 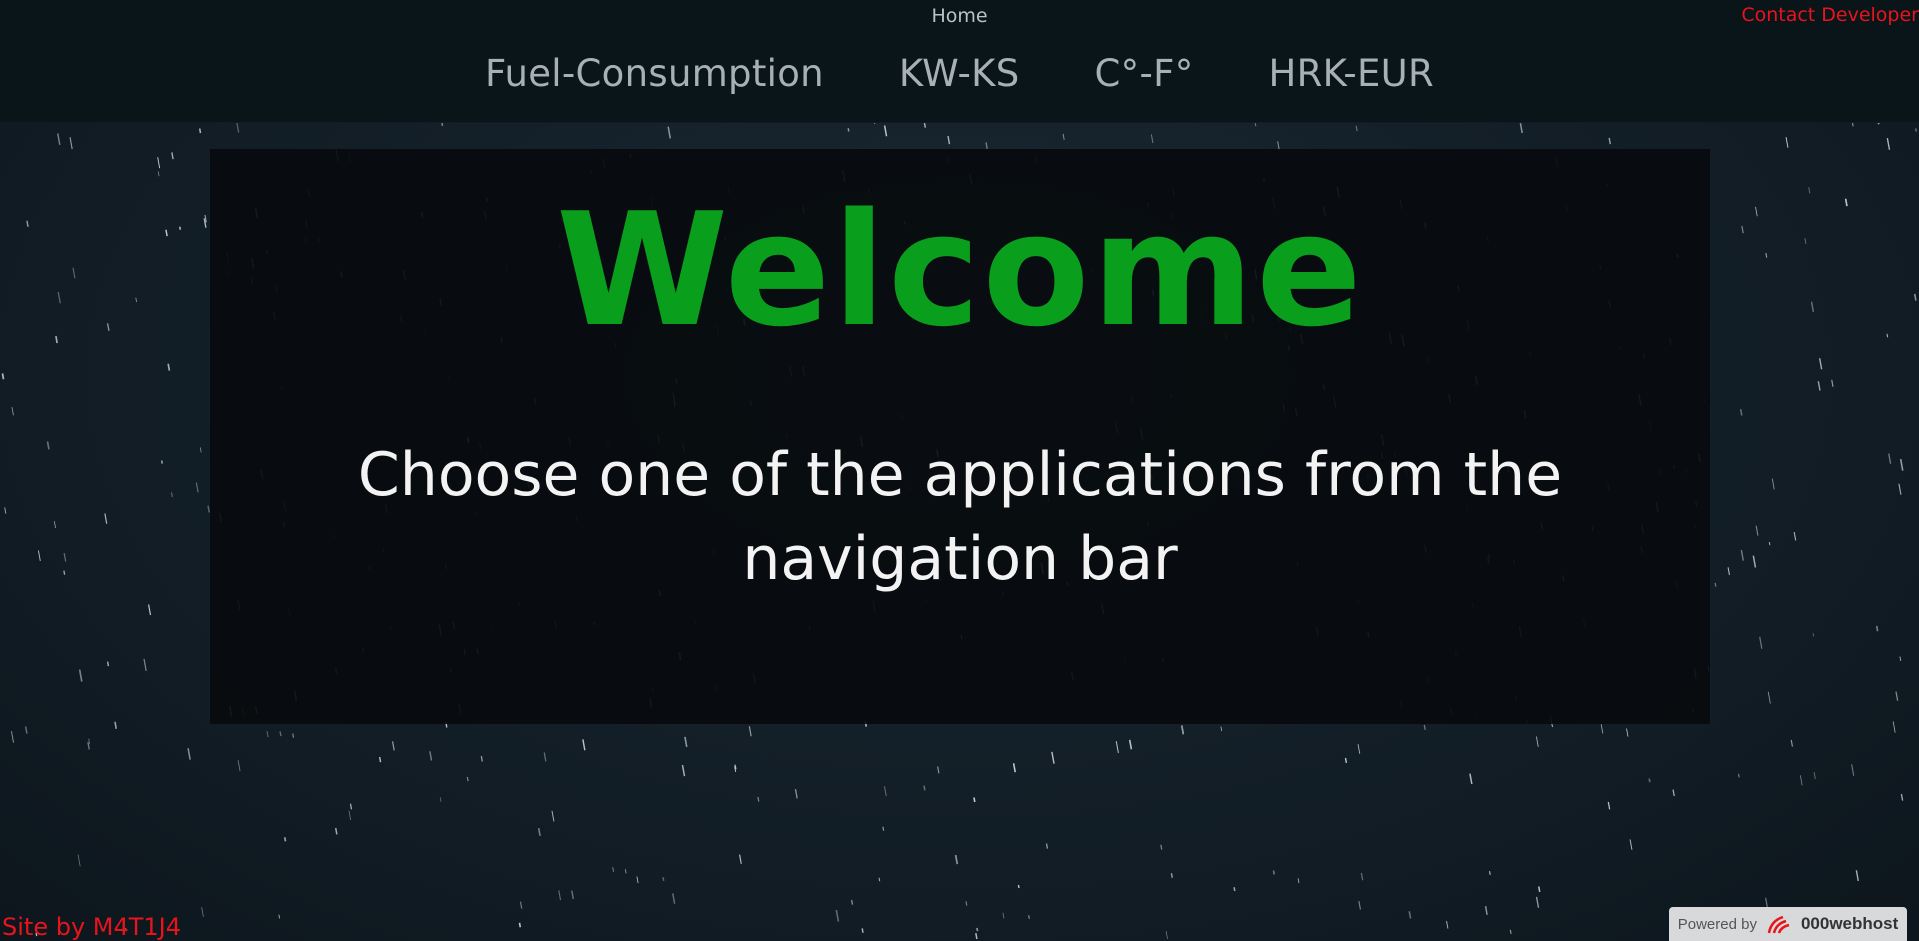 I want to click on powered-by-badge: Powered by 000webhost, so click(x=1788, y=924).